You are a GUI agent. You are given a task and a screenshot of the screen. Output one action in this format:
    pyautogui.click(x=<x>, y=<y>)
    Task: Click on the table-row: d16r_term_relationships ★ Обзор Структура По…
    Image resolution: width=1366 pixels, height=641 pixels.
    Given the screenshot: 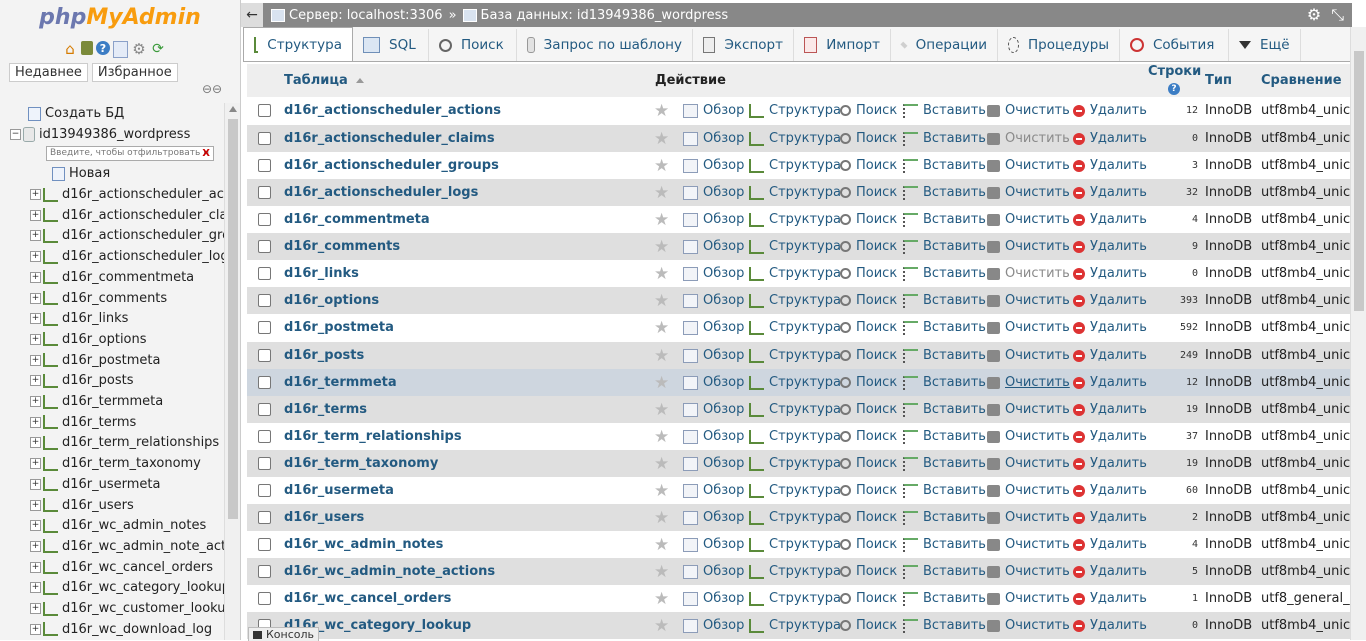 What is the action you would take?
    pyautogui.click(x=798, y=436)
    